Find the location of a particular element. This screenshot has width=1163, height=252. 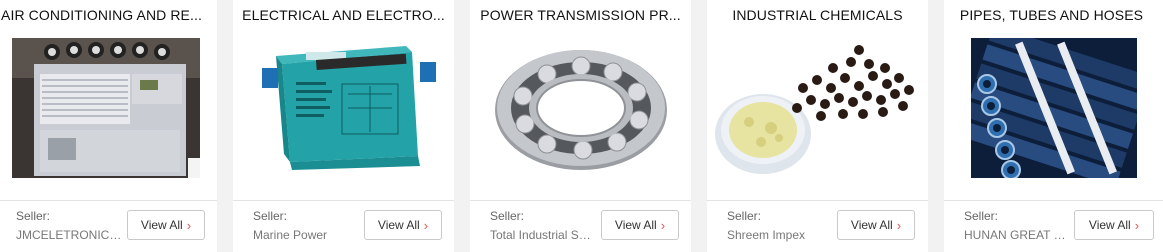

chemical-powder-image is located at coordinates (817, 108).